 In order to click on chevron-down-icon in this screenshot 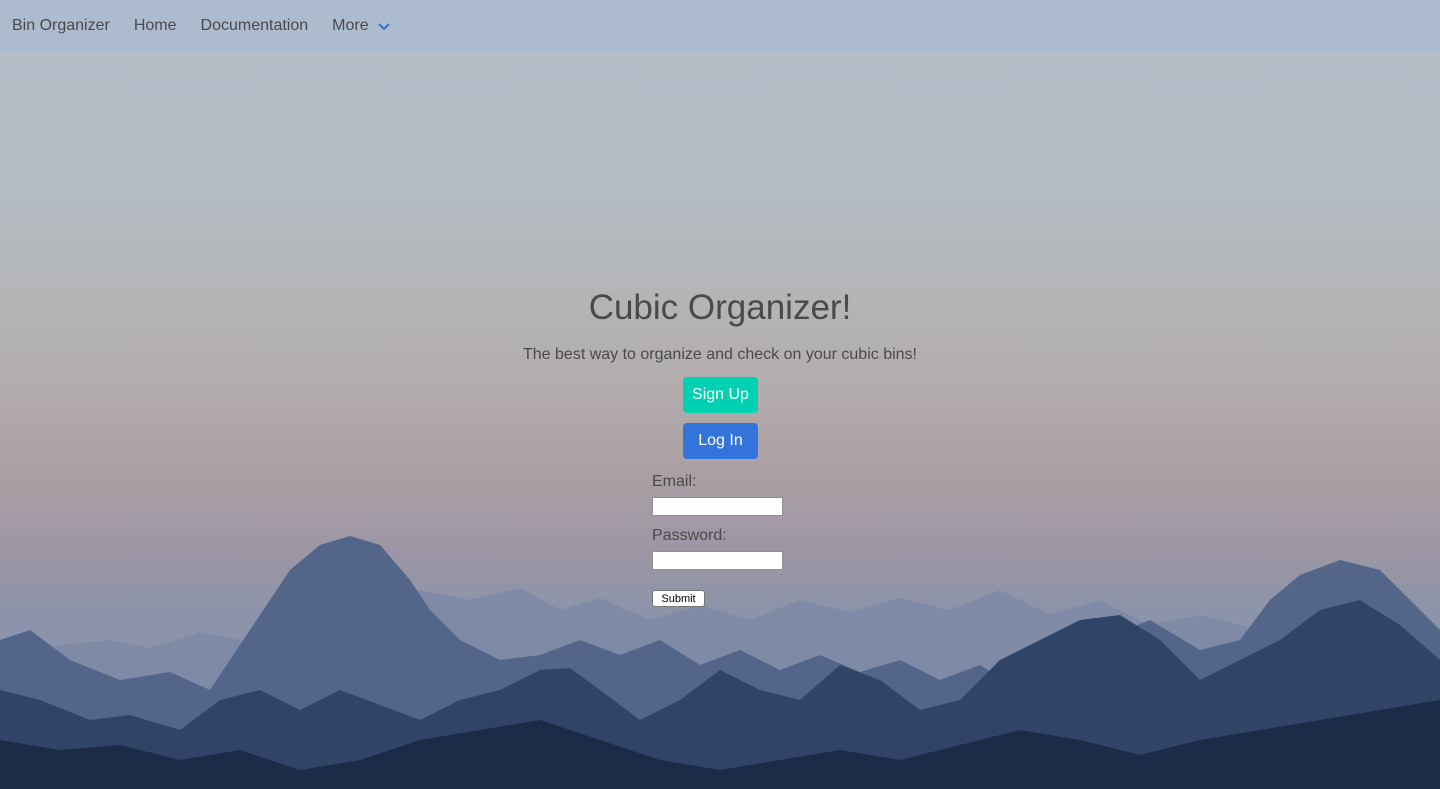, I will do `click(384, 26)`.